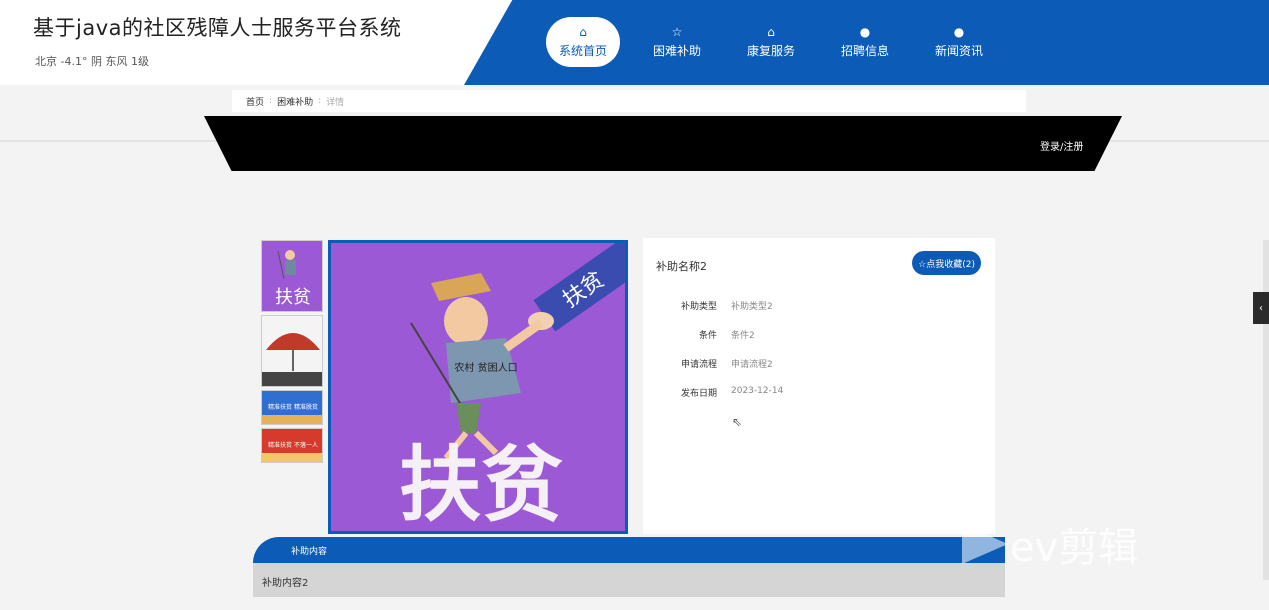  Describe the element at coordinates (865, 32) in the screenshot. I see `info-icon: ●` at that location.